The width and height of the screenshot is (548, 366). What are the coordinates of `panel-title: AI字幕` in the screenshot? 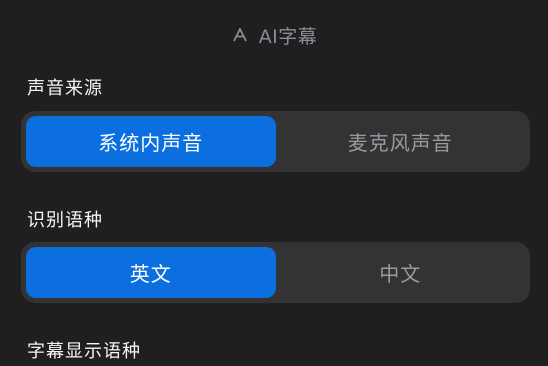 It's located at (288, 36).